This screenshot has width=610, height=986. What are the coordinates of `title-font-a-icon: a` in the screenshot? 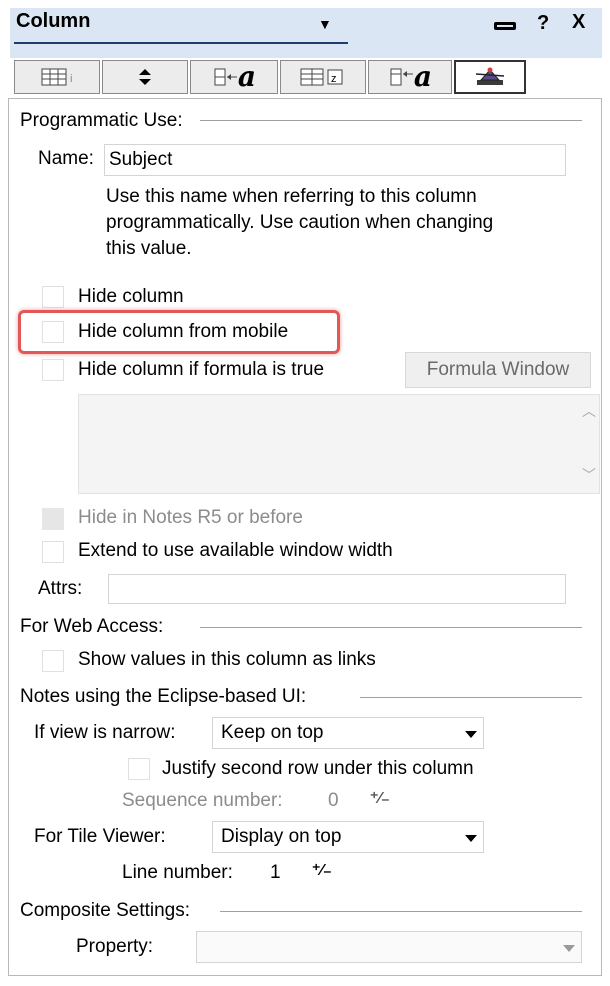 It's located at (423, 76).